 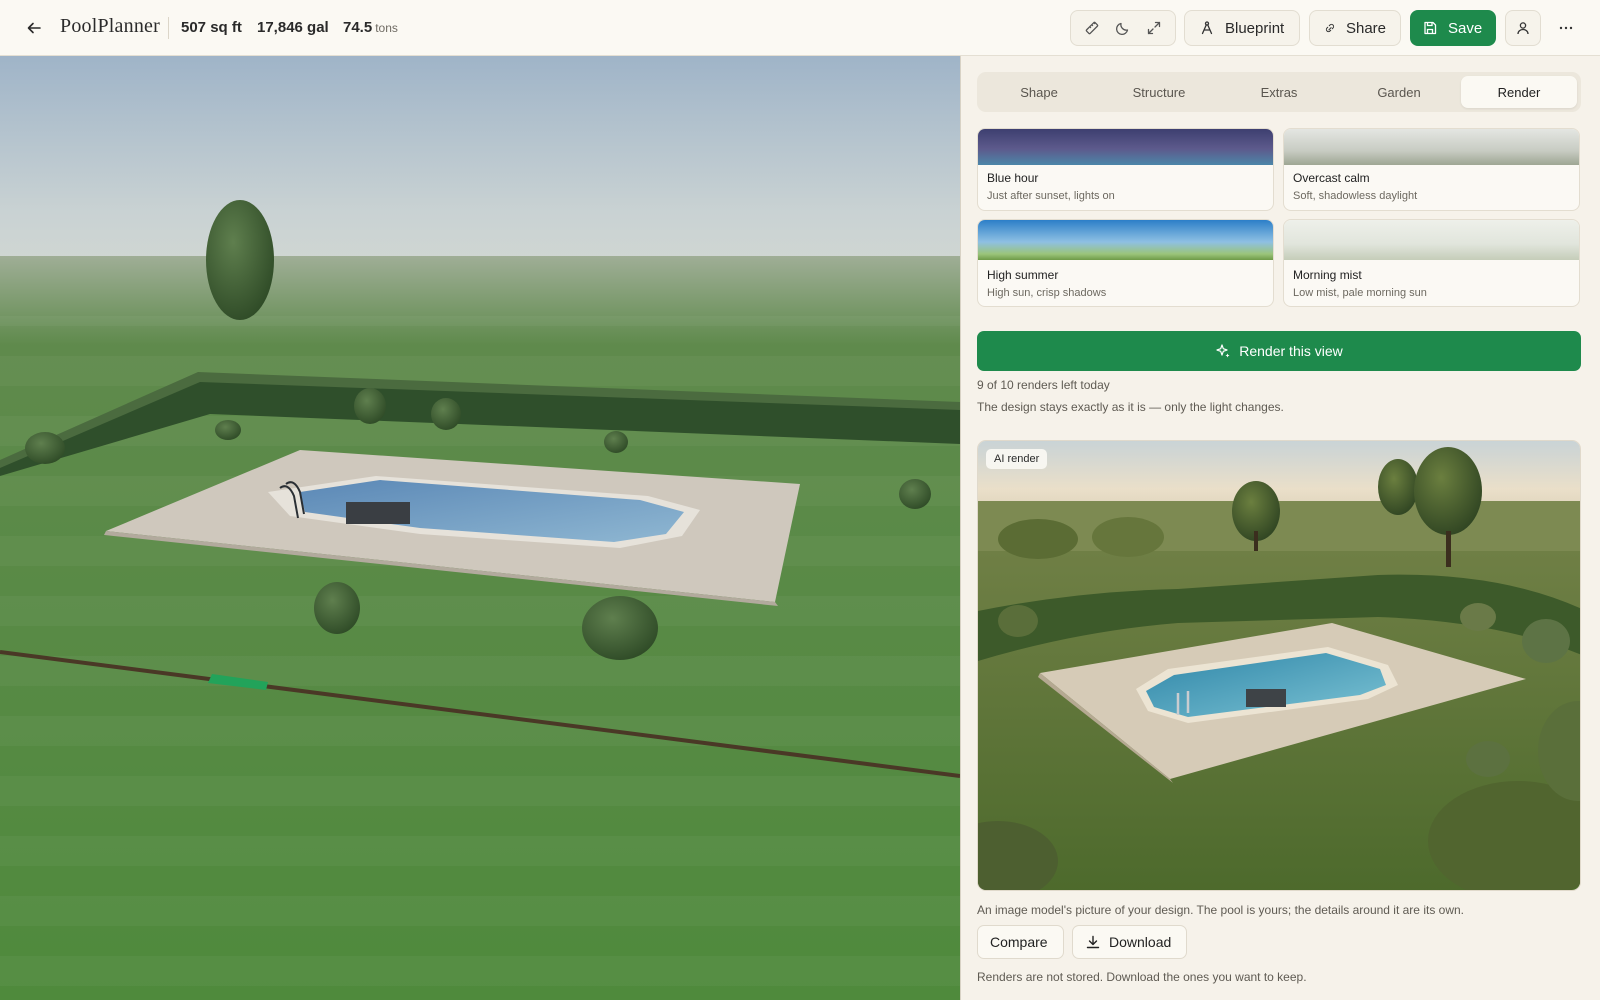 I want to click on save-button: Save, so click(x=1453, y=28).